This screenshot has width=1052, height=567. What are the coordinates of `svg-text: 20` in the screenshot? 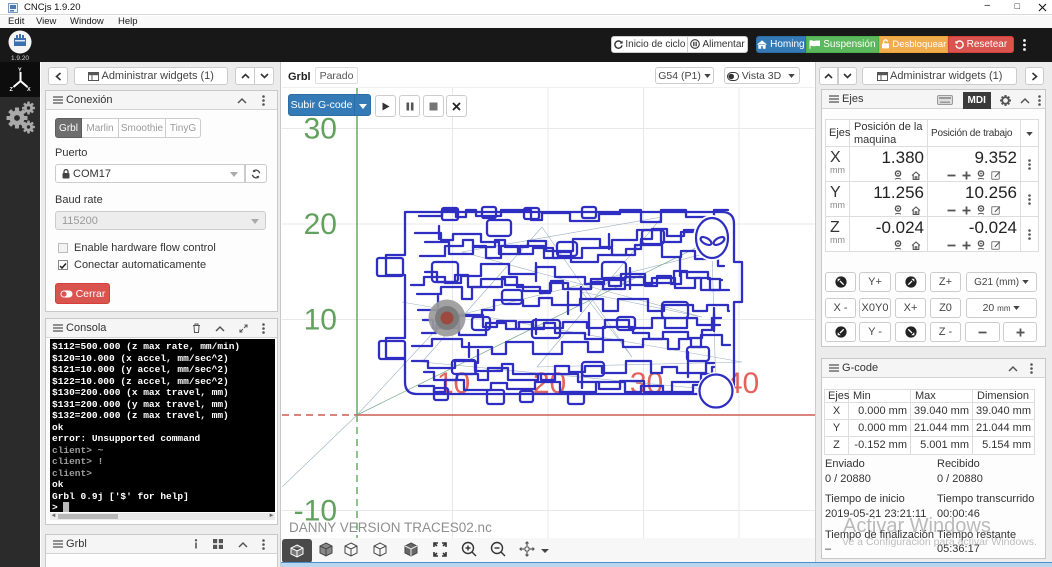 It's located at (320, 224).